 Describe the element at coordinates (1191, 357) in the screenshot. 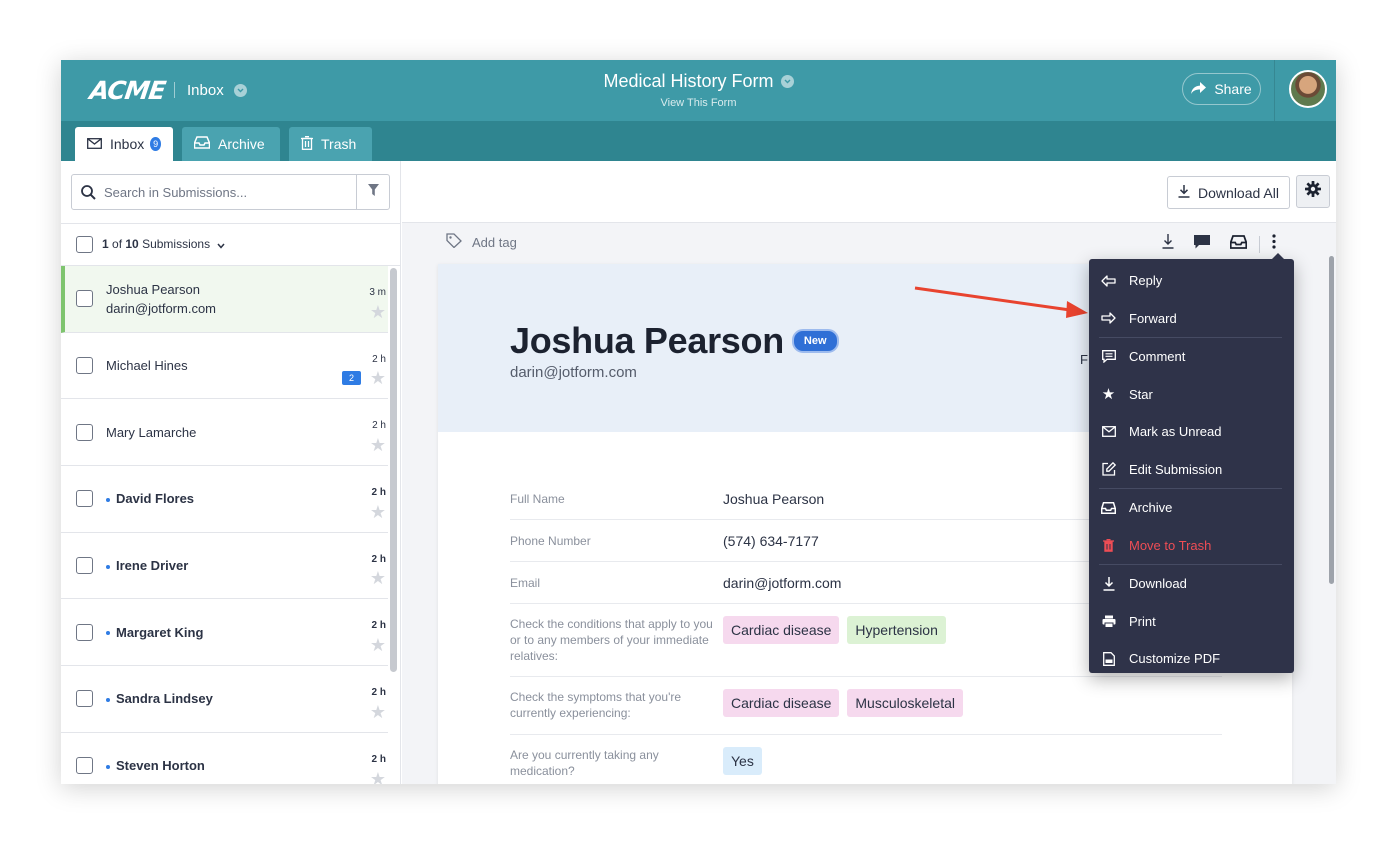

I see `menu-item-comment: Comment` at that location.